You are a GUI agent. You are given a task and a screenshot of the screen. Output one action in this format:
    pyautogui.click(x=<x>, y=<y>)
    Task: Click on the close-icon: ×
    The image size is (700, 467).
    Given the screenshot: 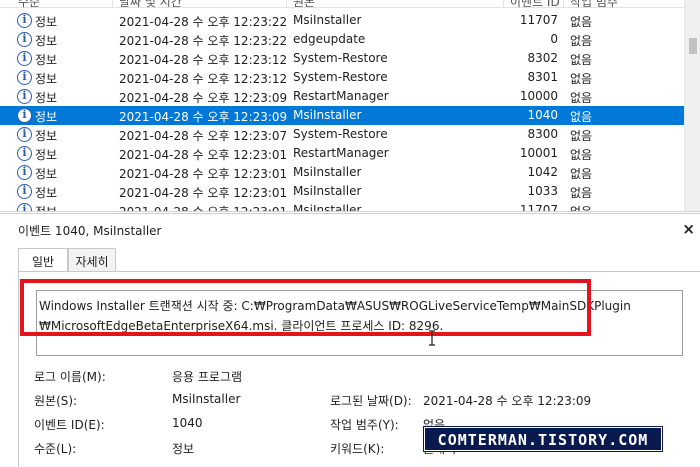 What is the action you would take?
    pyautogui.click(x=688, y=229)
    